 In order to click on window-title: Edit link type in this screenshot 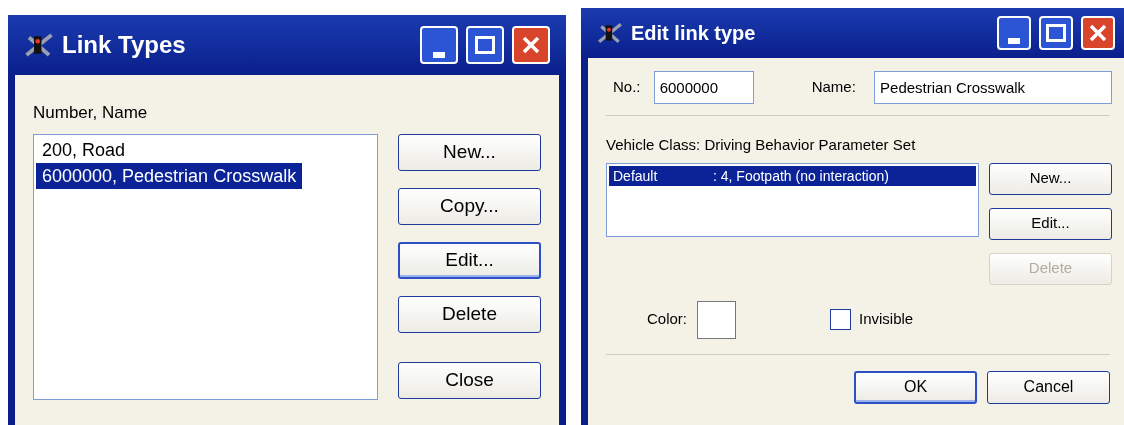, I will do `click(694, 33)`.